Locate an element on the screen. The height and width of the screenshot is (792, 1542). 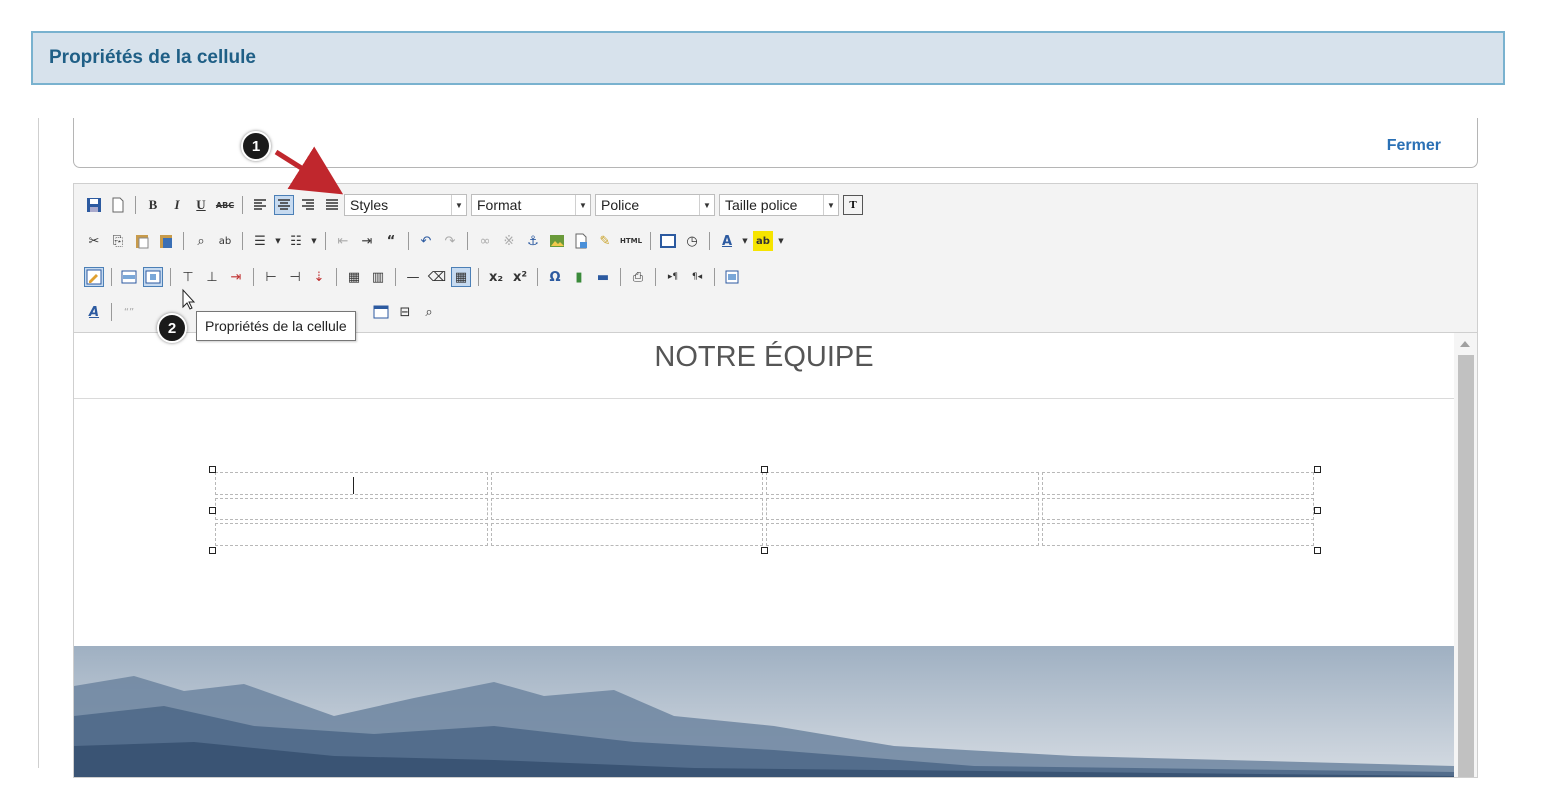
mouse-pointer-icon is located at coordinates (189, 299).